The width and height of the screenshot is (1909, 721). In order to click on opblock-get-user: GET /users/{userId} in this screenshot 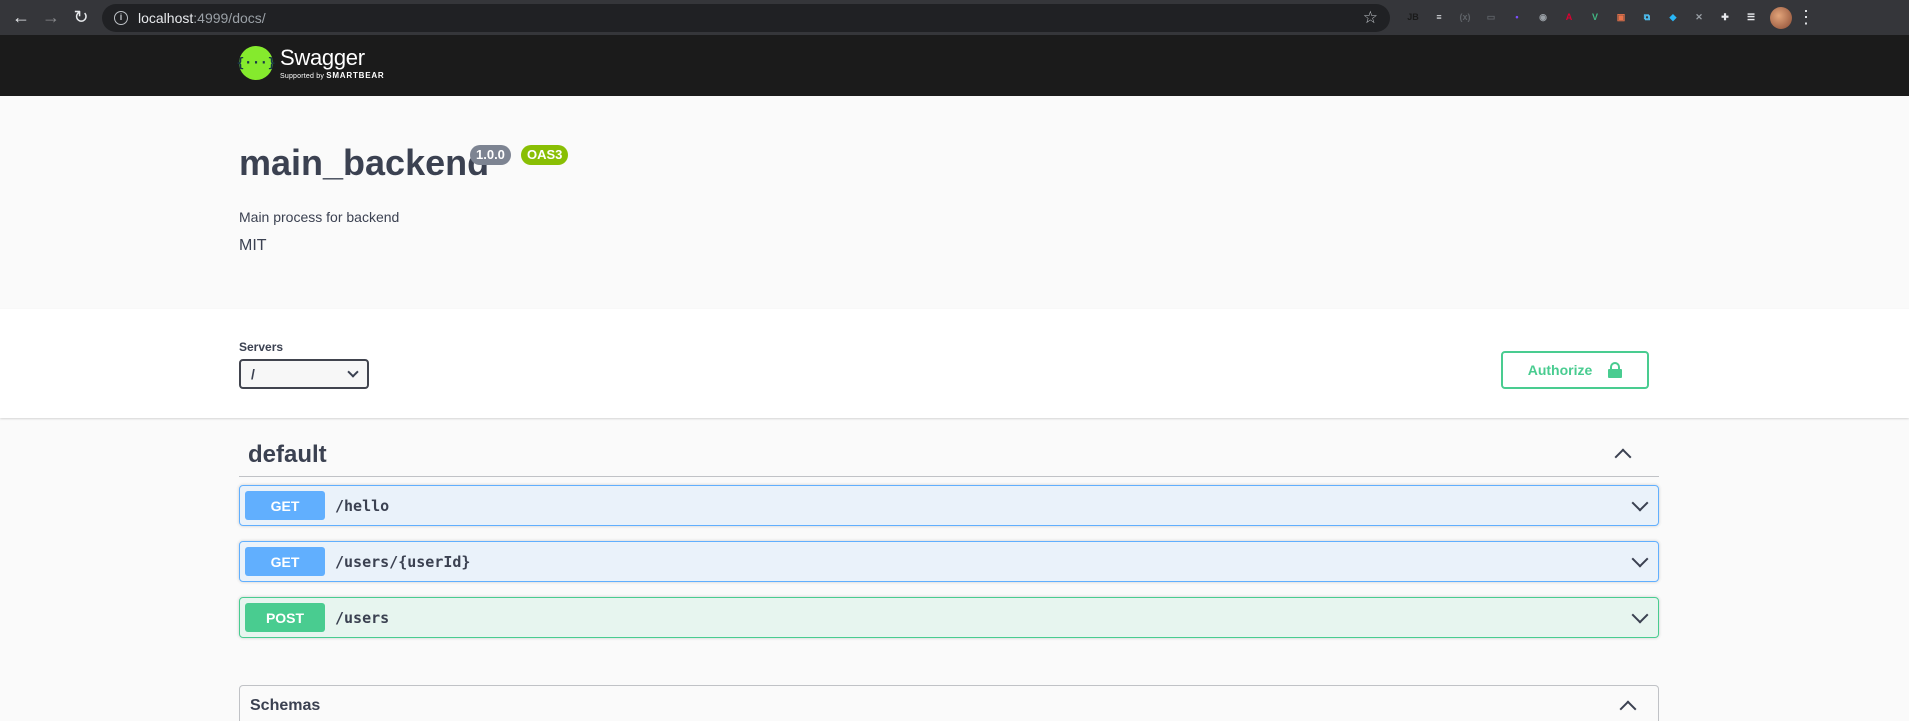, I will do `click(949, 561)`.